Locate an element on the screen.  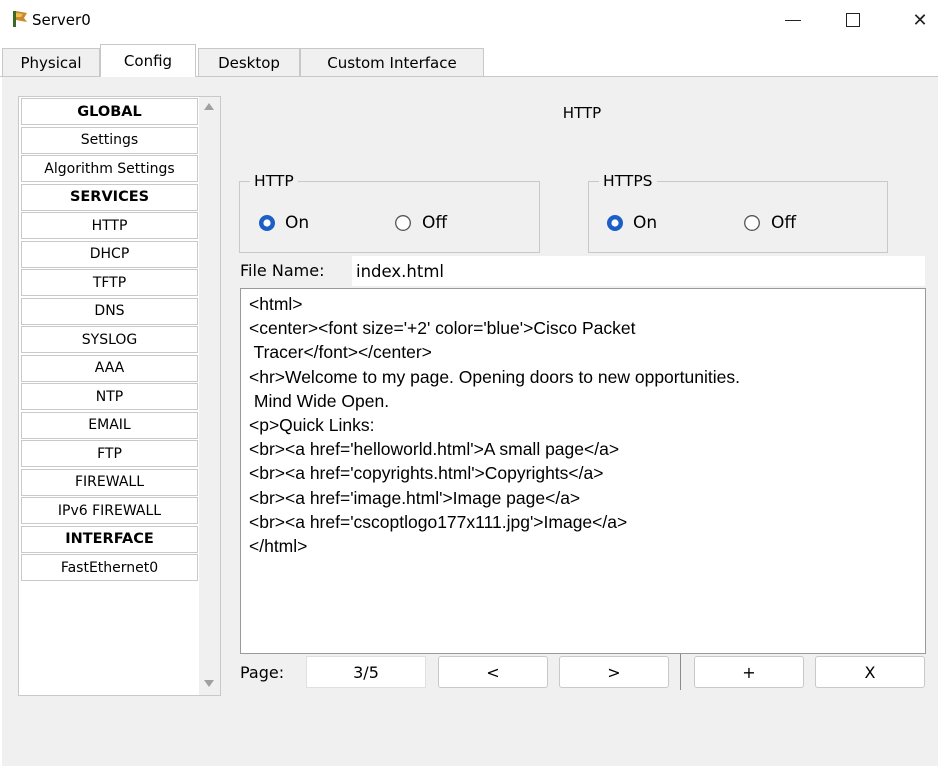
editor-line: </html> is located at coordinates (278, 546).